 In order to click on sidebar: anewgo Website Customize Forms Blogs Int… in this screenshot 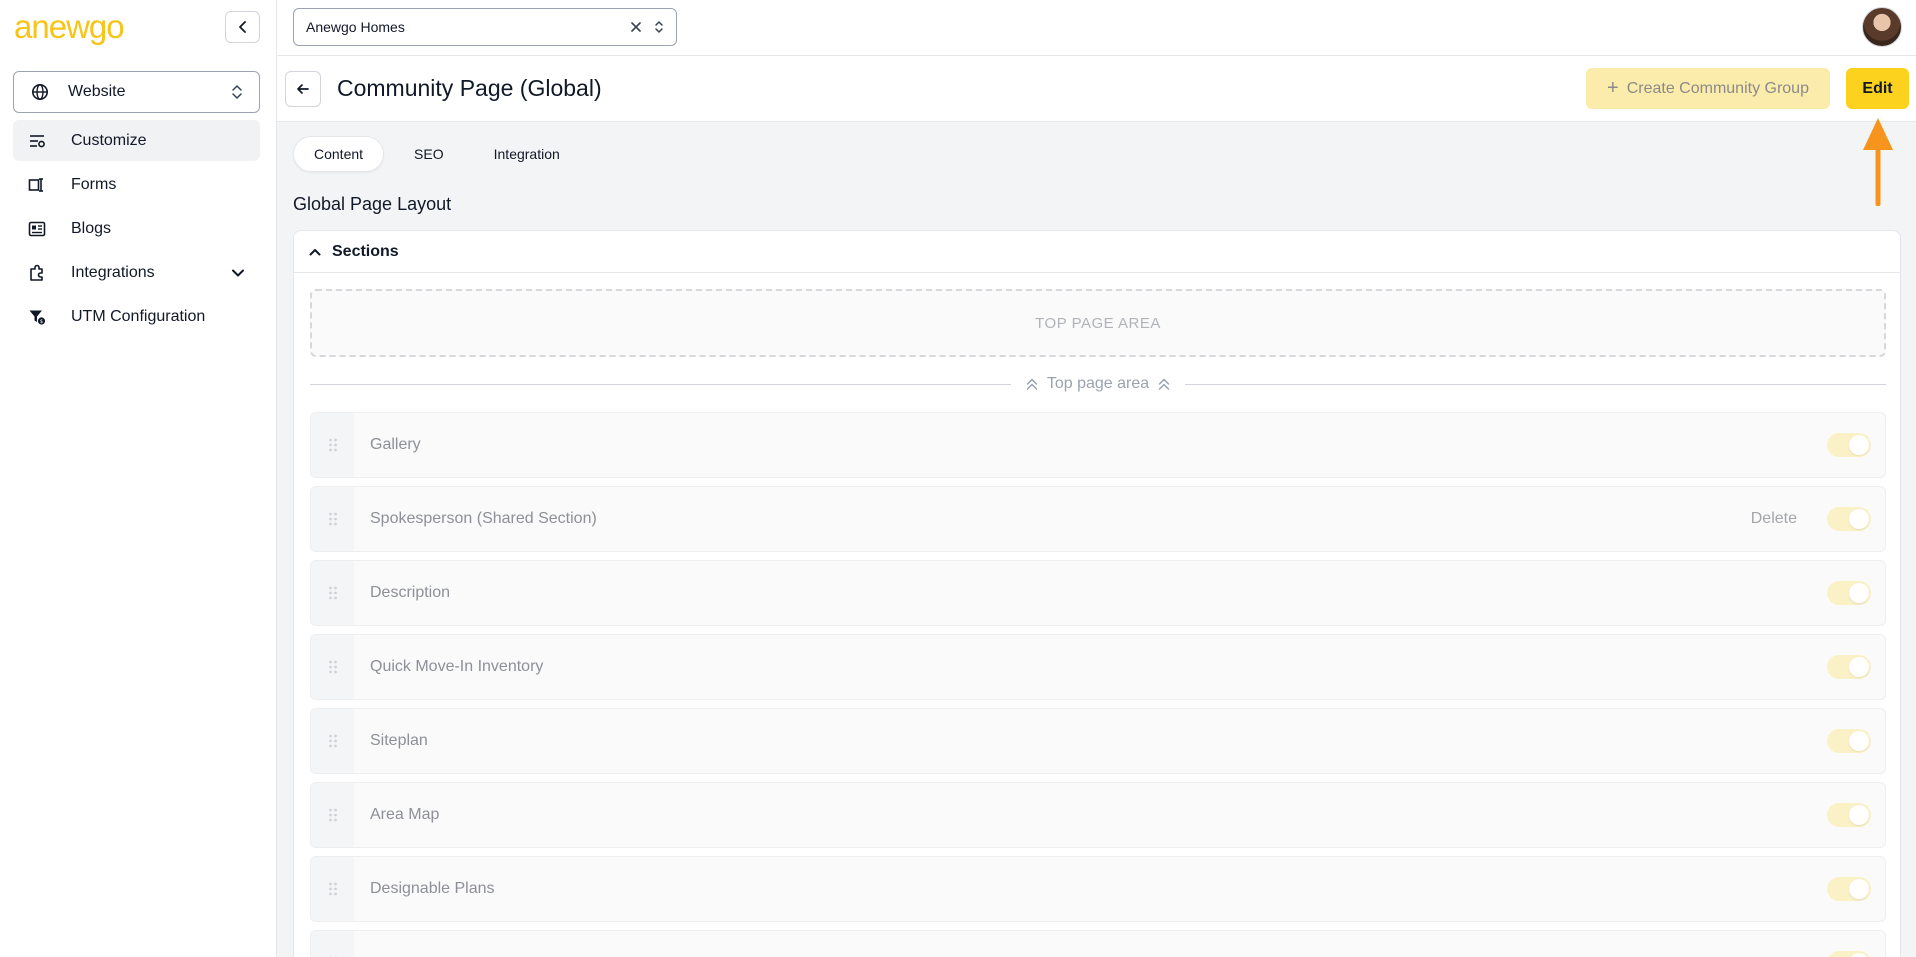, I will do `click(138, 478)`.